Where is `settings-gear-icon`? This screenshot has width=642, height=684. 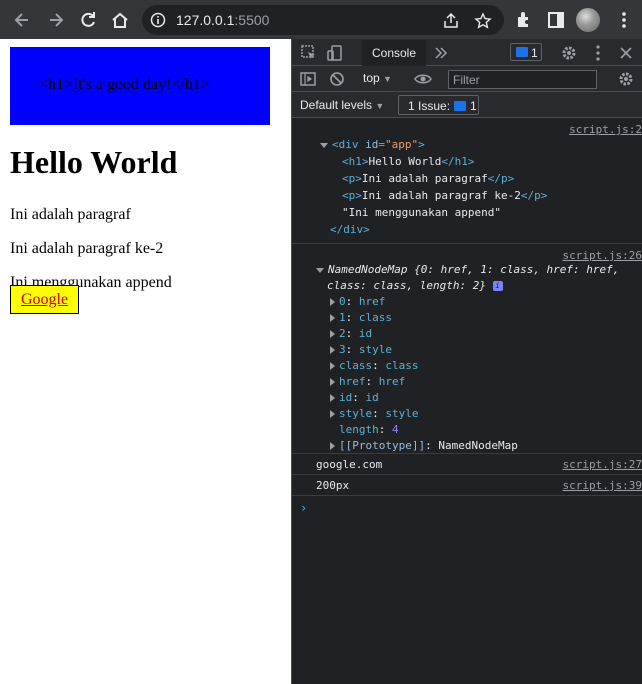 settings-gear-icon is located at coordinates (569, 53).